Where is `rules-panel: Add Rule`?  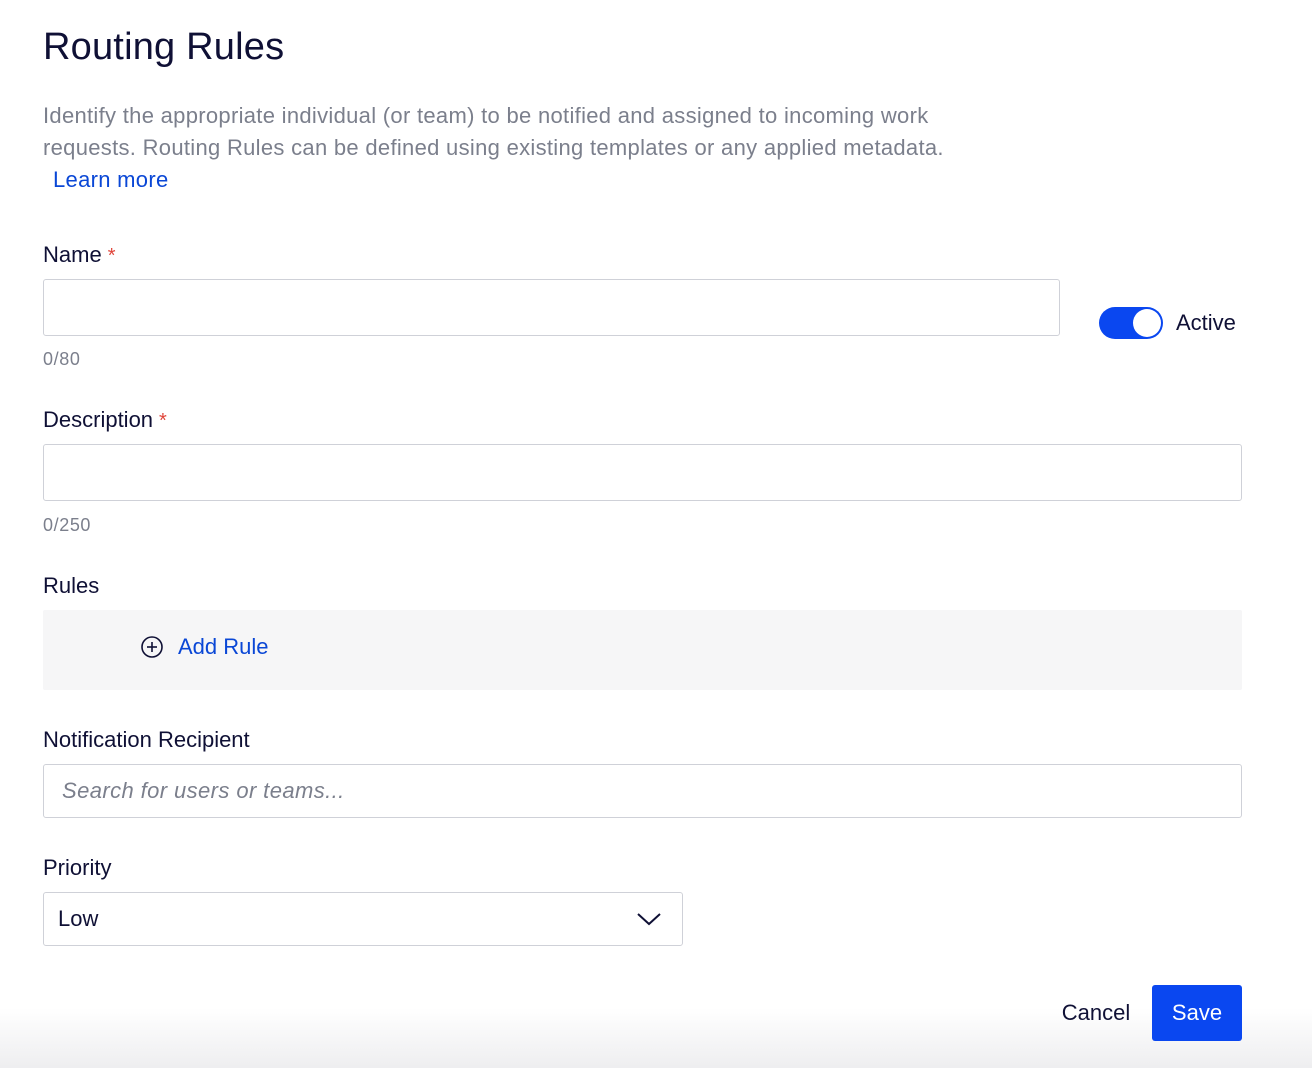 rules-panel: Add Rule is located at coordinates (642, 650).